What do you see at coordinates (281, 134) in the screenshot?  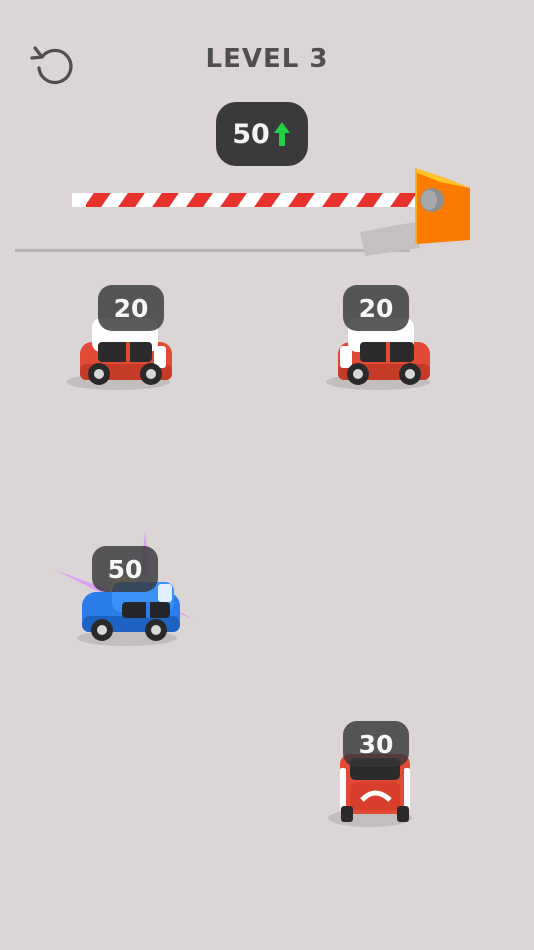 I see `up-arrow-icon` at bounding box center [281, 134].